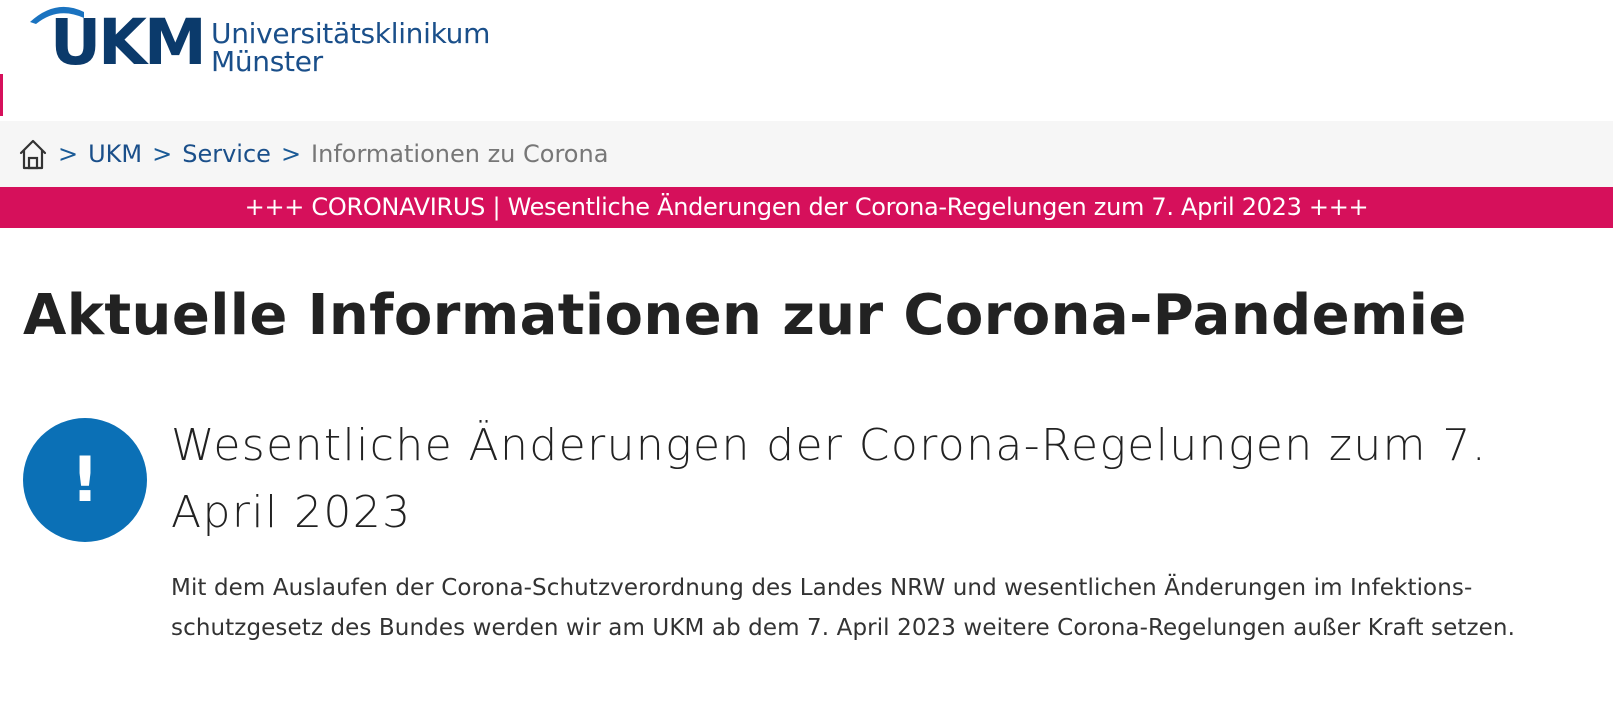 This screenshot has height=726, width=1613. What do you see at coordinates (128, 42) in the screenshot?
I see `logo-abbrev: UKM` at bounding box center [128, 42].